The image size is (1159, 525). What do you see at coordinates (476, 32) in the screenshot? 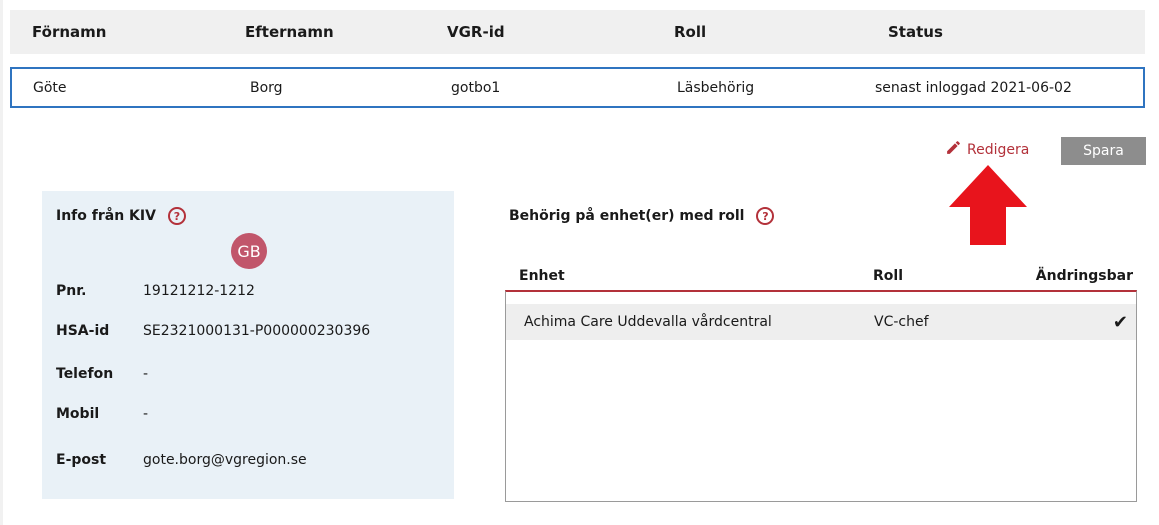
I see `column-header-vgr-id: VGR-id` at bounding box center [476, 32].